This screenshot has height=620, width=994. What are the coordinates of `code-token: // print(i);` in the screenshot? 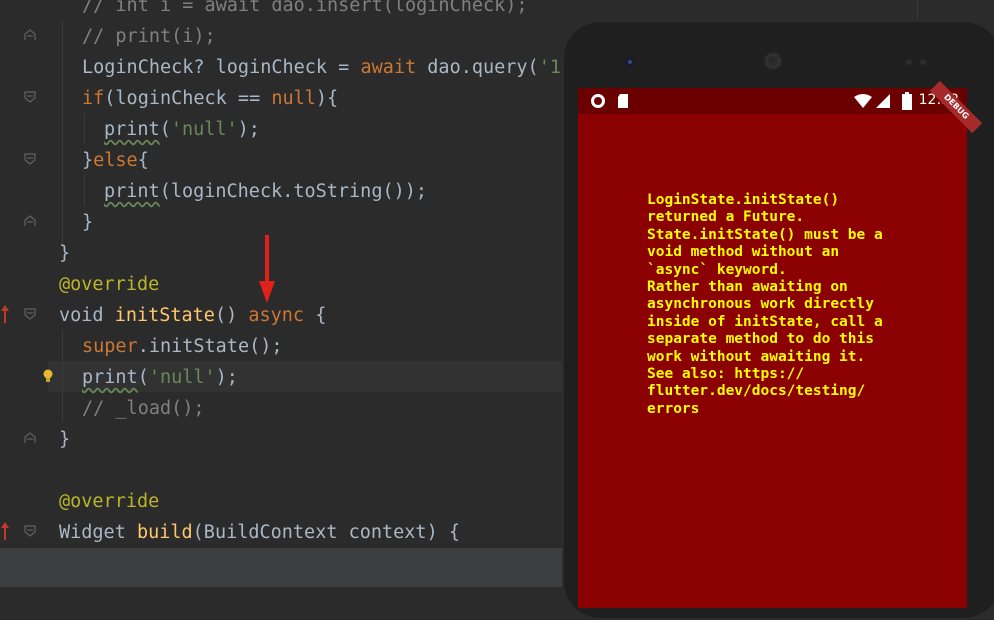 It's located at (149, 36).